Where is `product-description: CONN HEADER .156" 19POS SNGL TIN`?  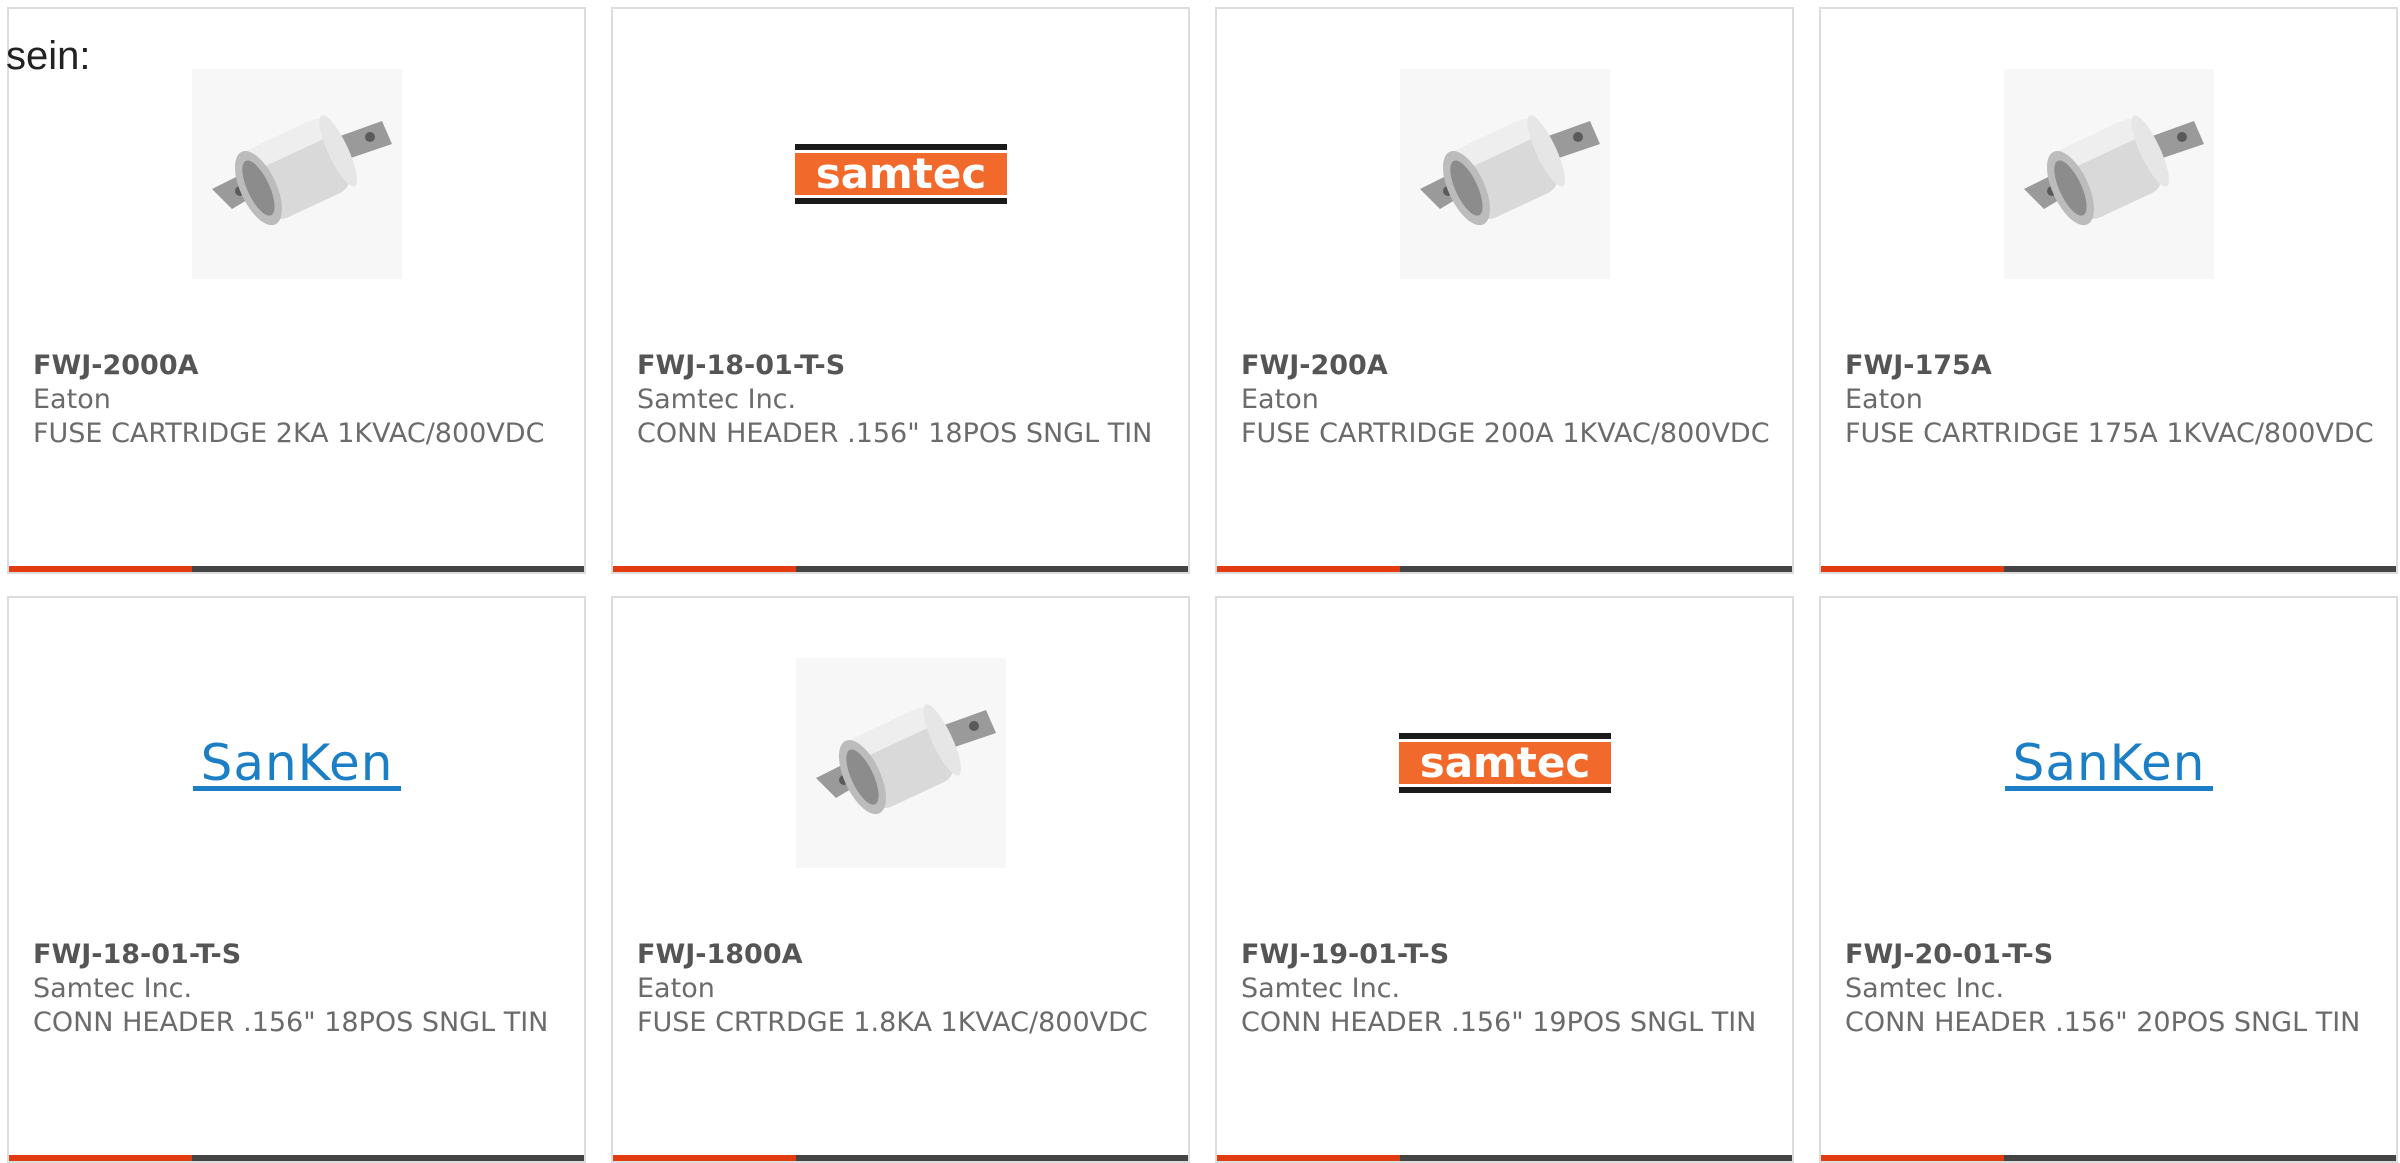 product-description: CONN HEADER .156" 19POS SNGL TIN is located at coordinates (1499, 1022).